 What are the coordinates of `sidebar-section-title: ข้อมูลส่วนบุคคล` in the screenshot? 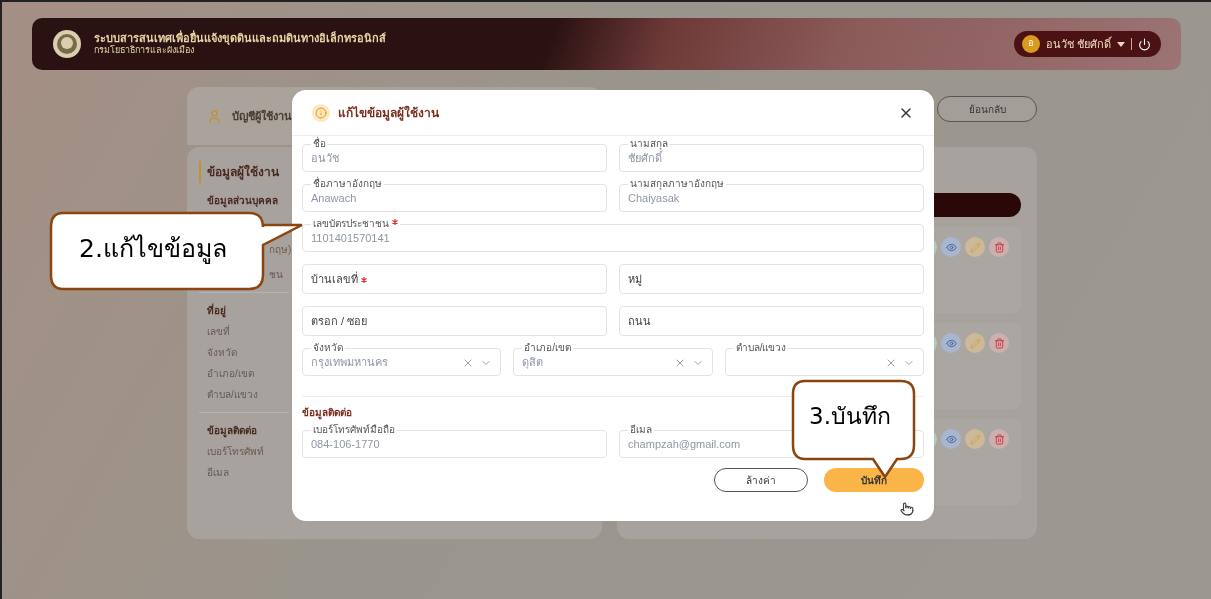 It's located at (243, 201).